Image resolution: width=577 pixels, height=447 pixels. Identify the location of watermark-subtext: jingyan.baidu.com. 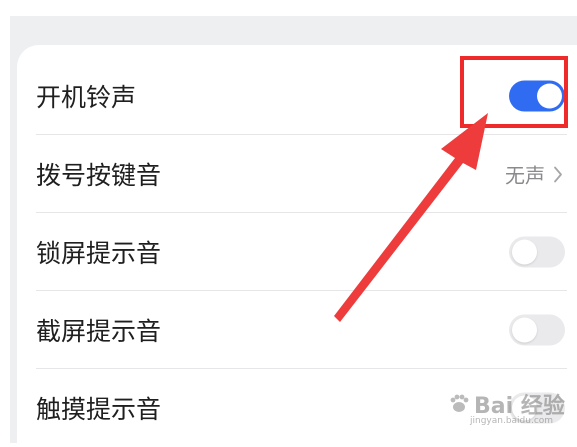
(512, 421).